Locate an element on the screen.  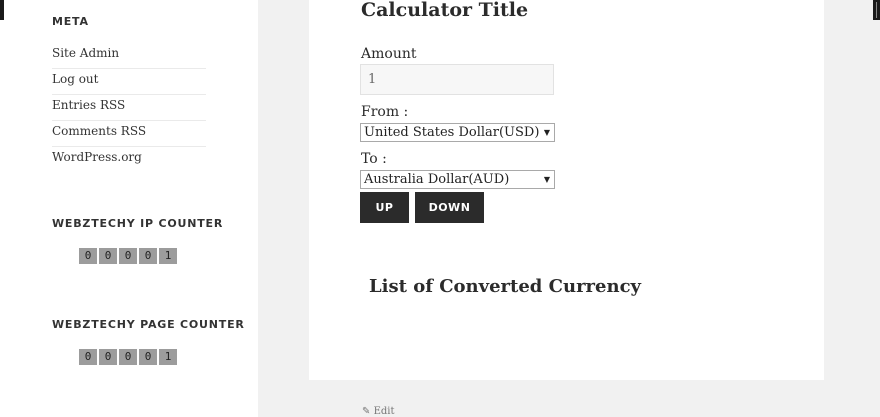
converted-currency-list-title: List of Converted Currency is located at coordinates (505, 286).